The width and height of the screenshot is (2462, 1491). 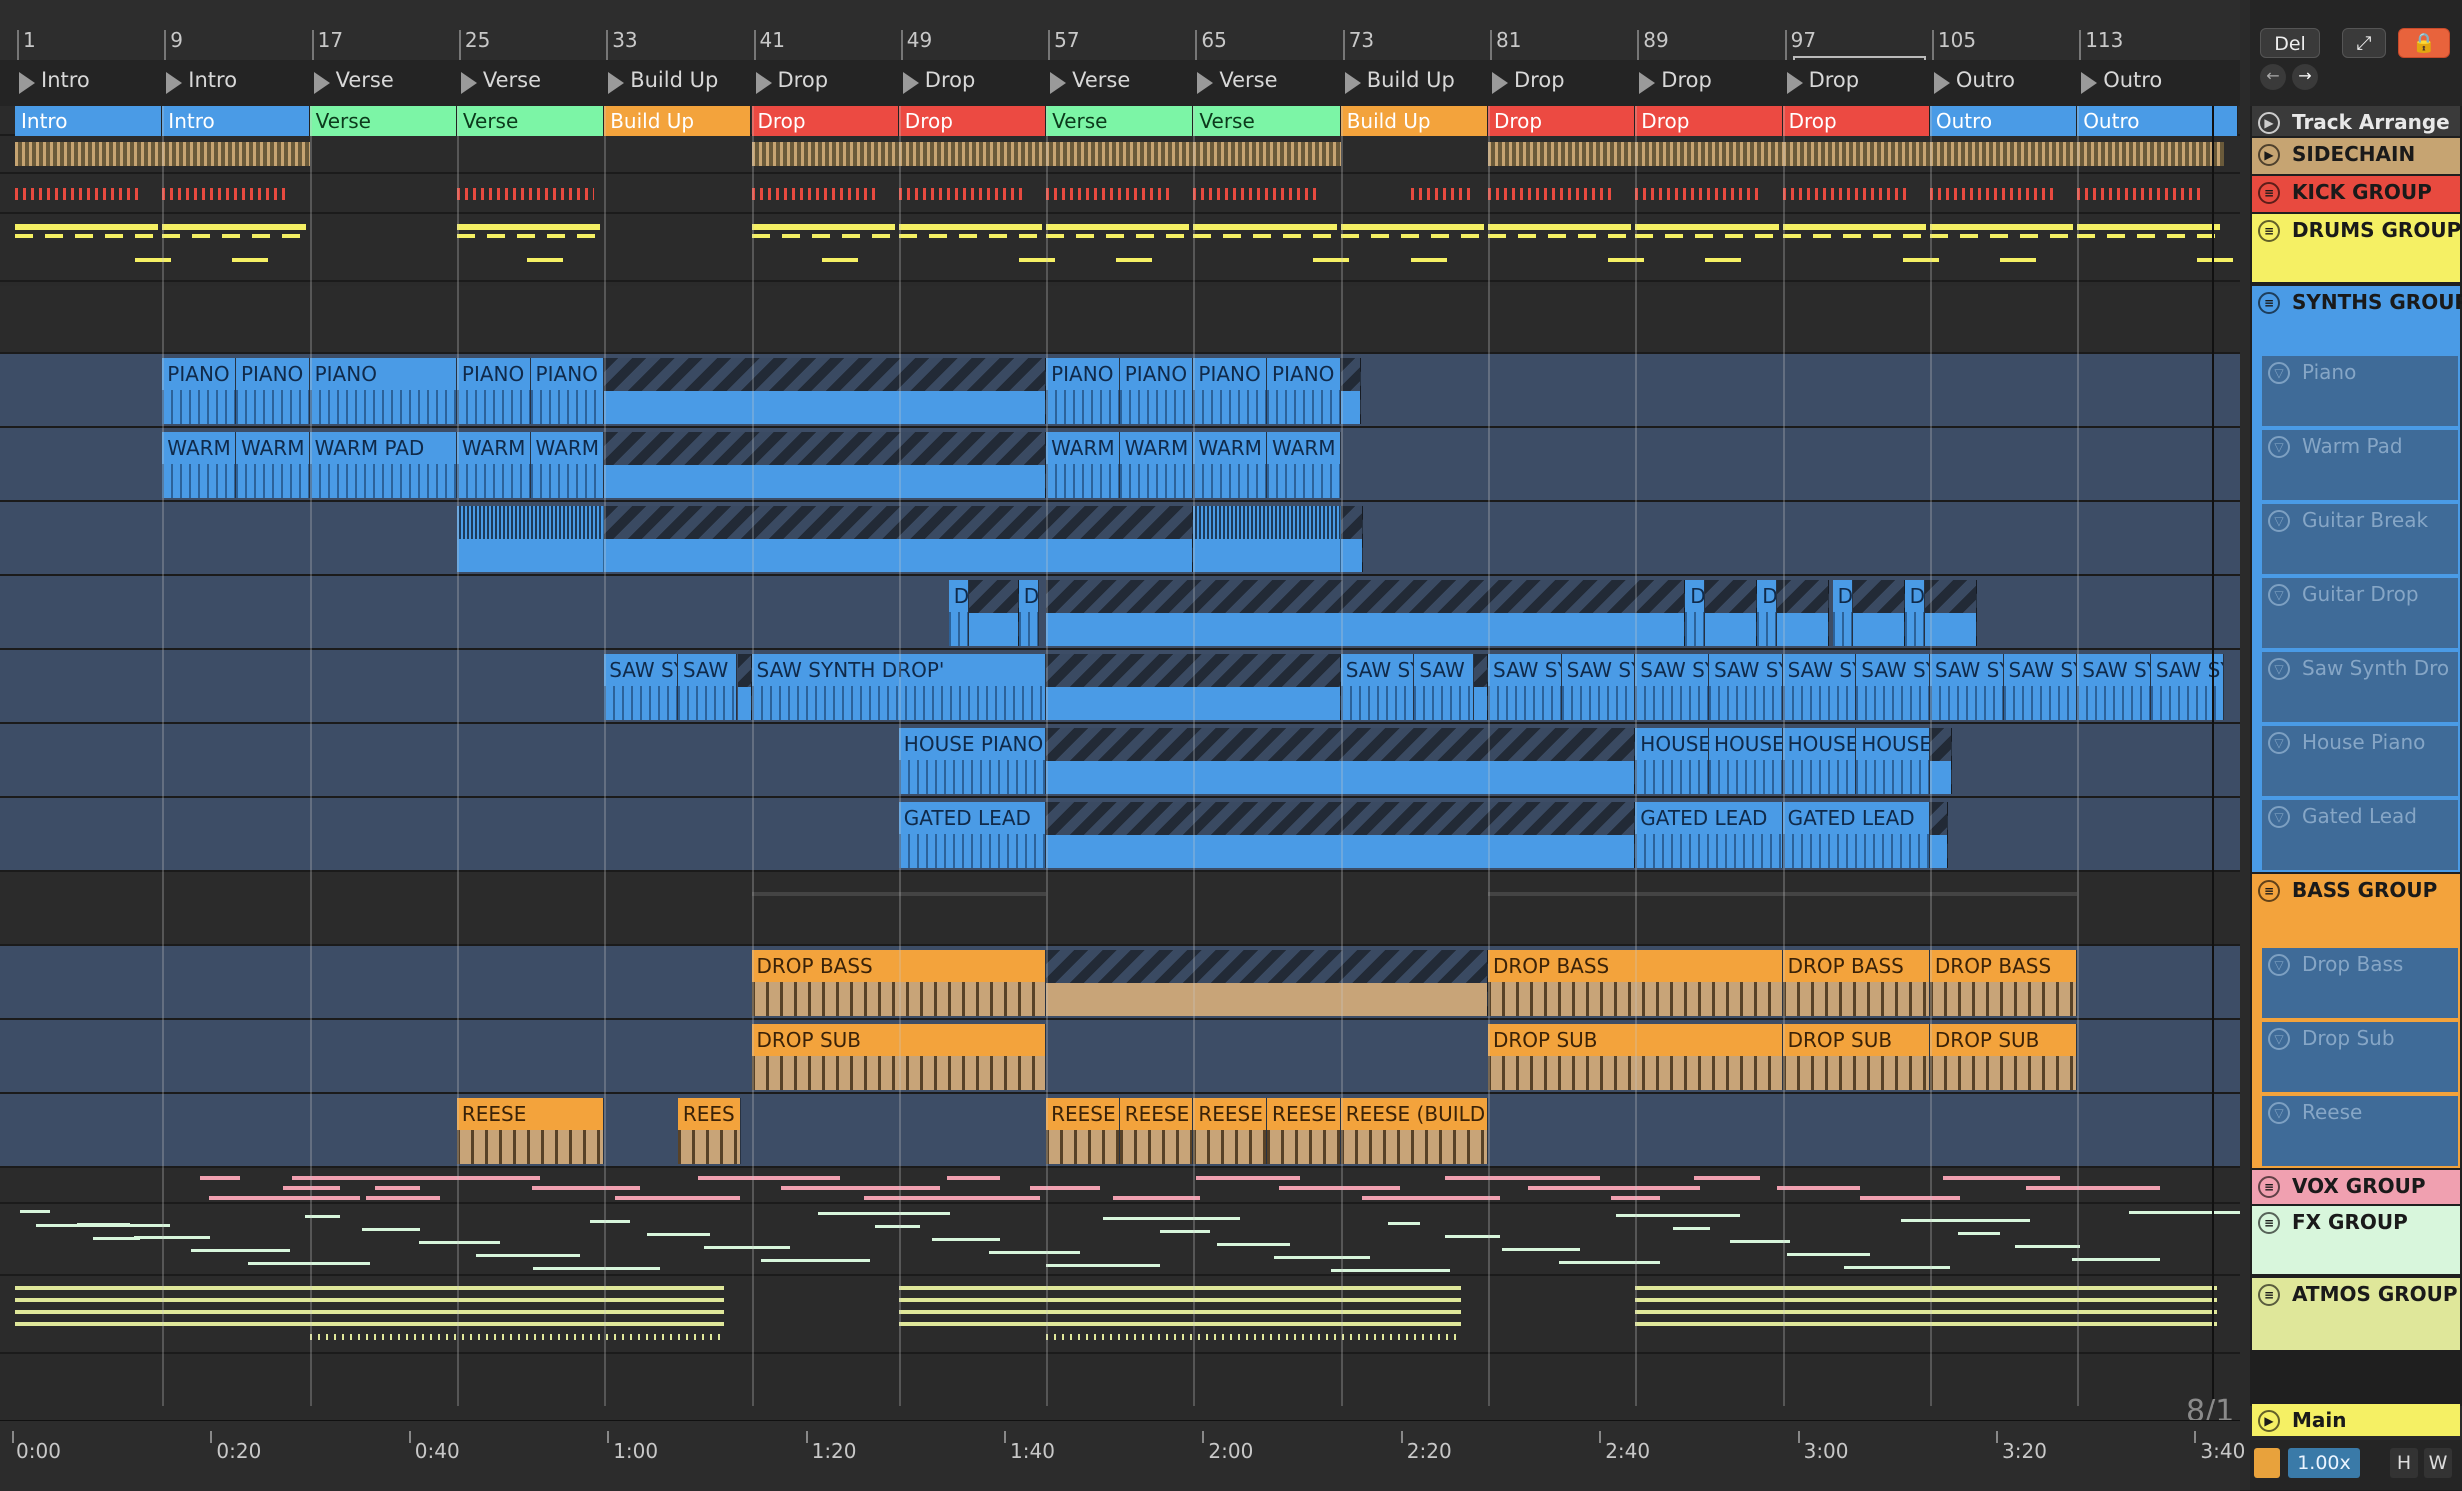 What do you see at coordinates (2269, 1223) in the screenshot?
I see `fx-group-icon: ≡` at bounding box center [2269, 1223].